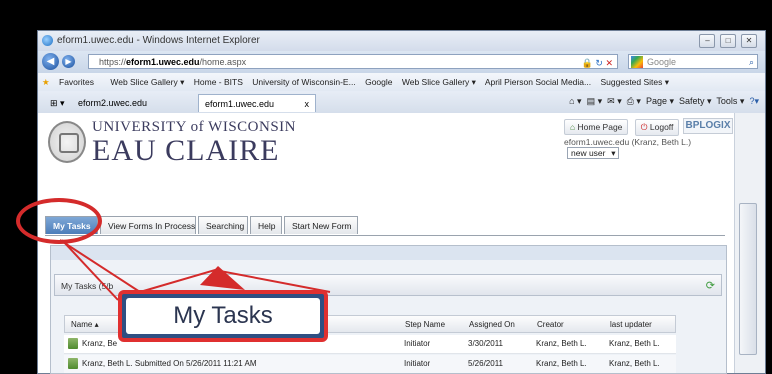 The width and height of the screenshot is (772, 374). Describe the element at coordinates (637, 62) in the screenshot. I see `google-icon` at that location.